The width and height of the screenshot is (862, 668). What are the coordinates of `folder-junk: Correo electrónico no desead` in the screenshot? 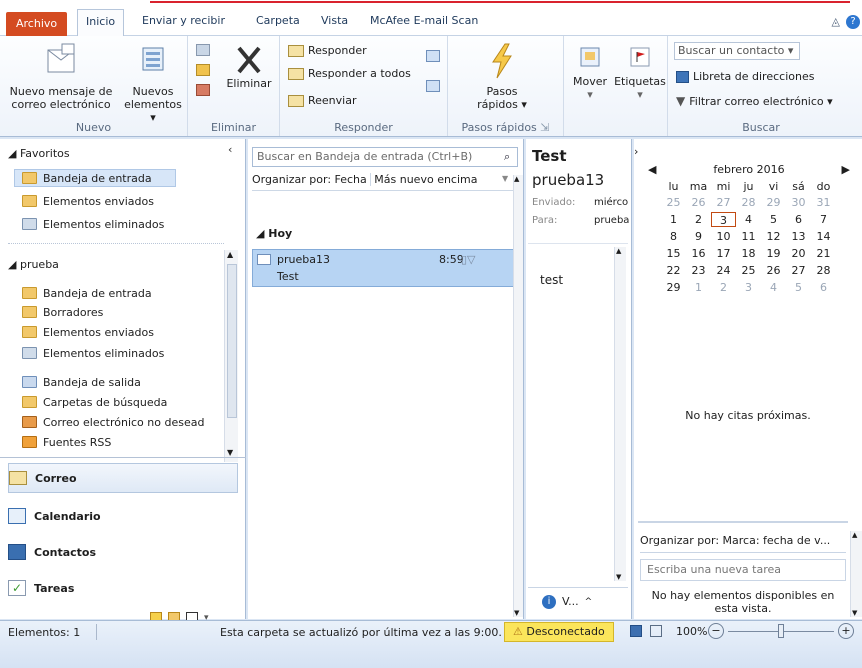 It's located at (113, 422).